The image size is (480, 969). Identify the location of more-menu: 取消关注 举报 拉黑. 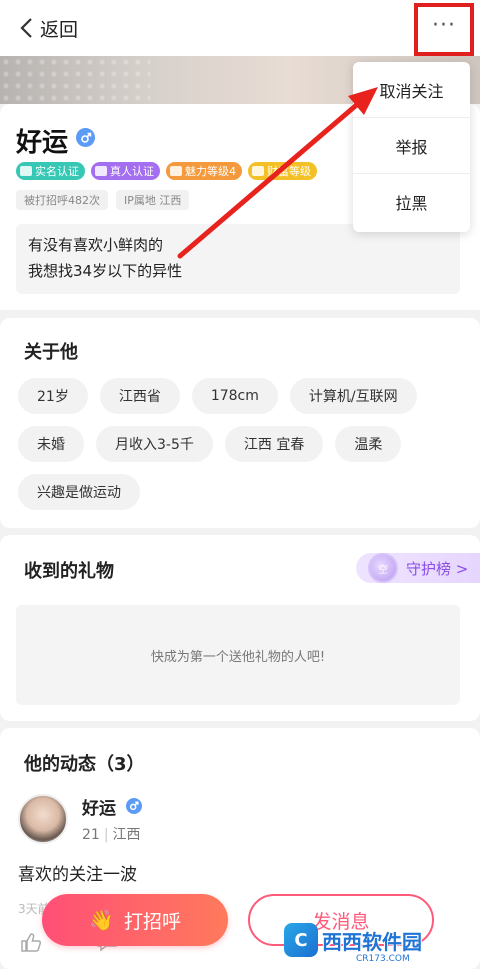
(411, 147).